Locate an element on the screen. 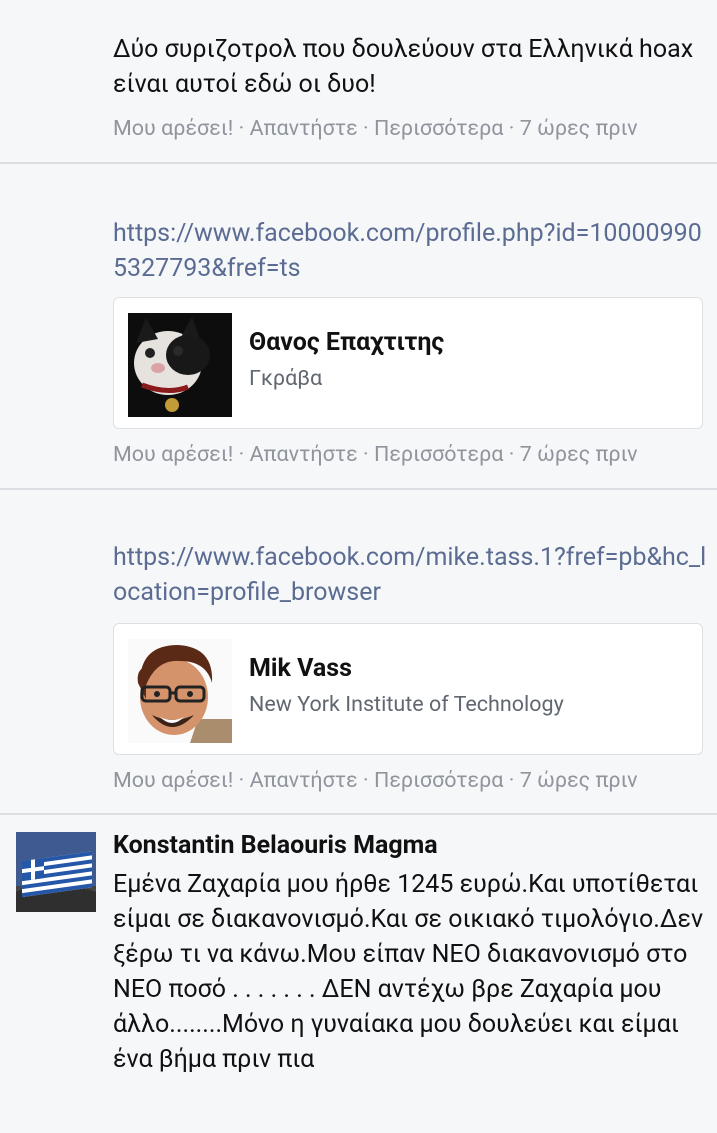 Image resolution: width=717 pixels, height=1133 pixels. card-subtitle: New York Institute of Technology is located at coordinates (406, 704).